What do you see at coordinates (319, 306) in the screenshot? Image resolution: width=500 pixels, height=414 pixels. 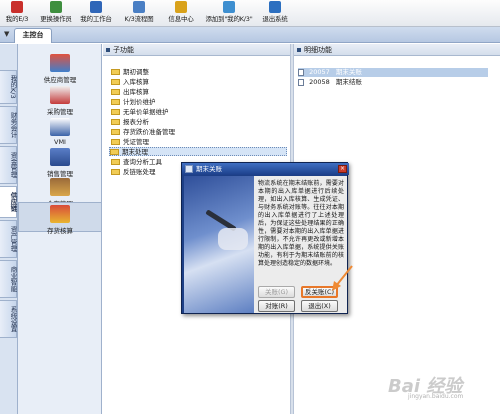 I see `exit-button: 退出(X)` at bounding box center [319, 306].